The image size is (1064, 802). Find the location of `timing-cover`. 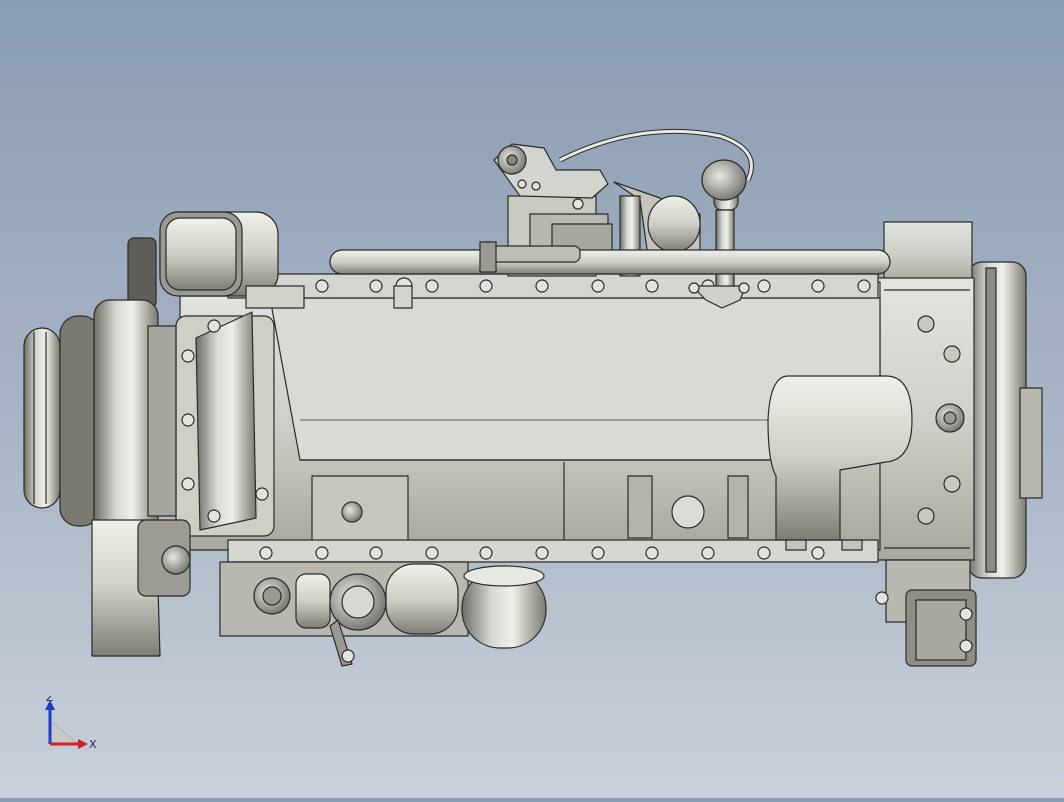

timing-cover is located at coordinates (225, 424).